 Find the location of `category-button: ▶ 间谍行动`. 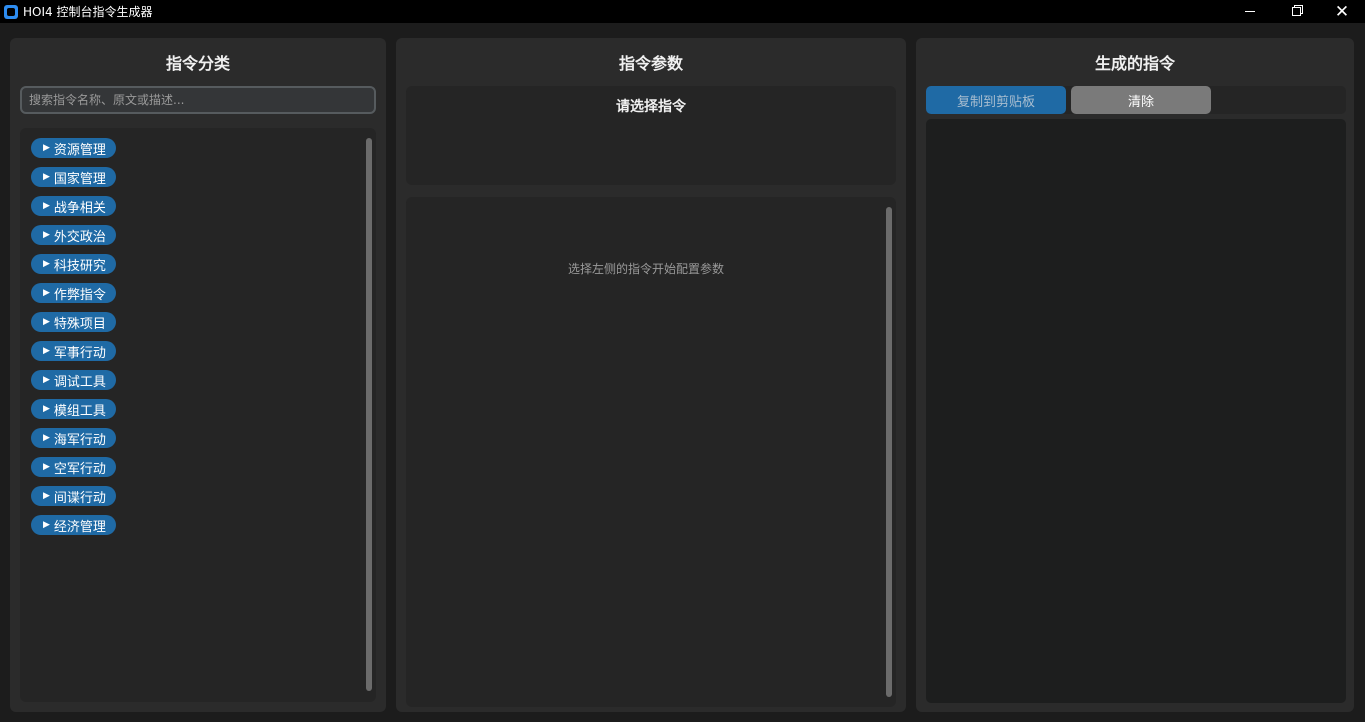

category-button: ▶ 间谍行动 is located at coordinates (73, 496).